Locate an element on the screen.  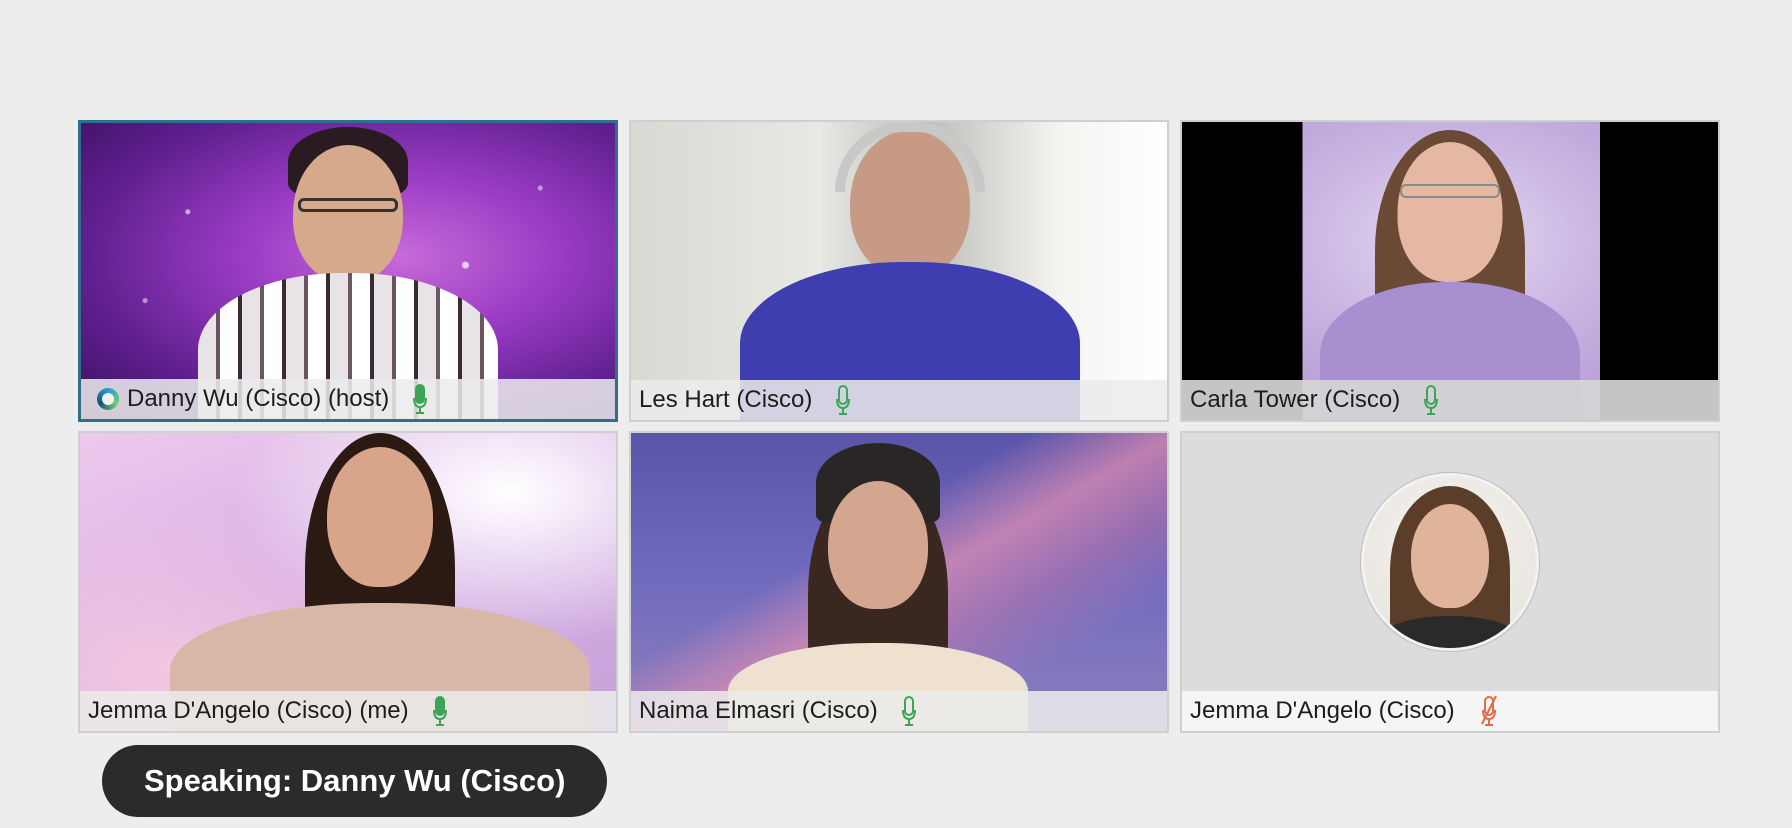
microphone-muted-icon is located at coordinates (1488, 710).